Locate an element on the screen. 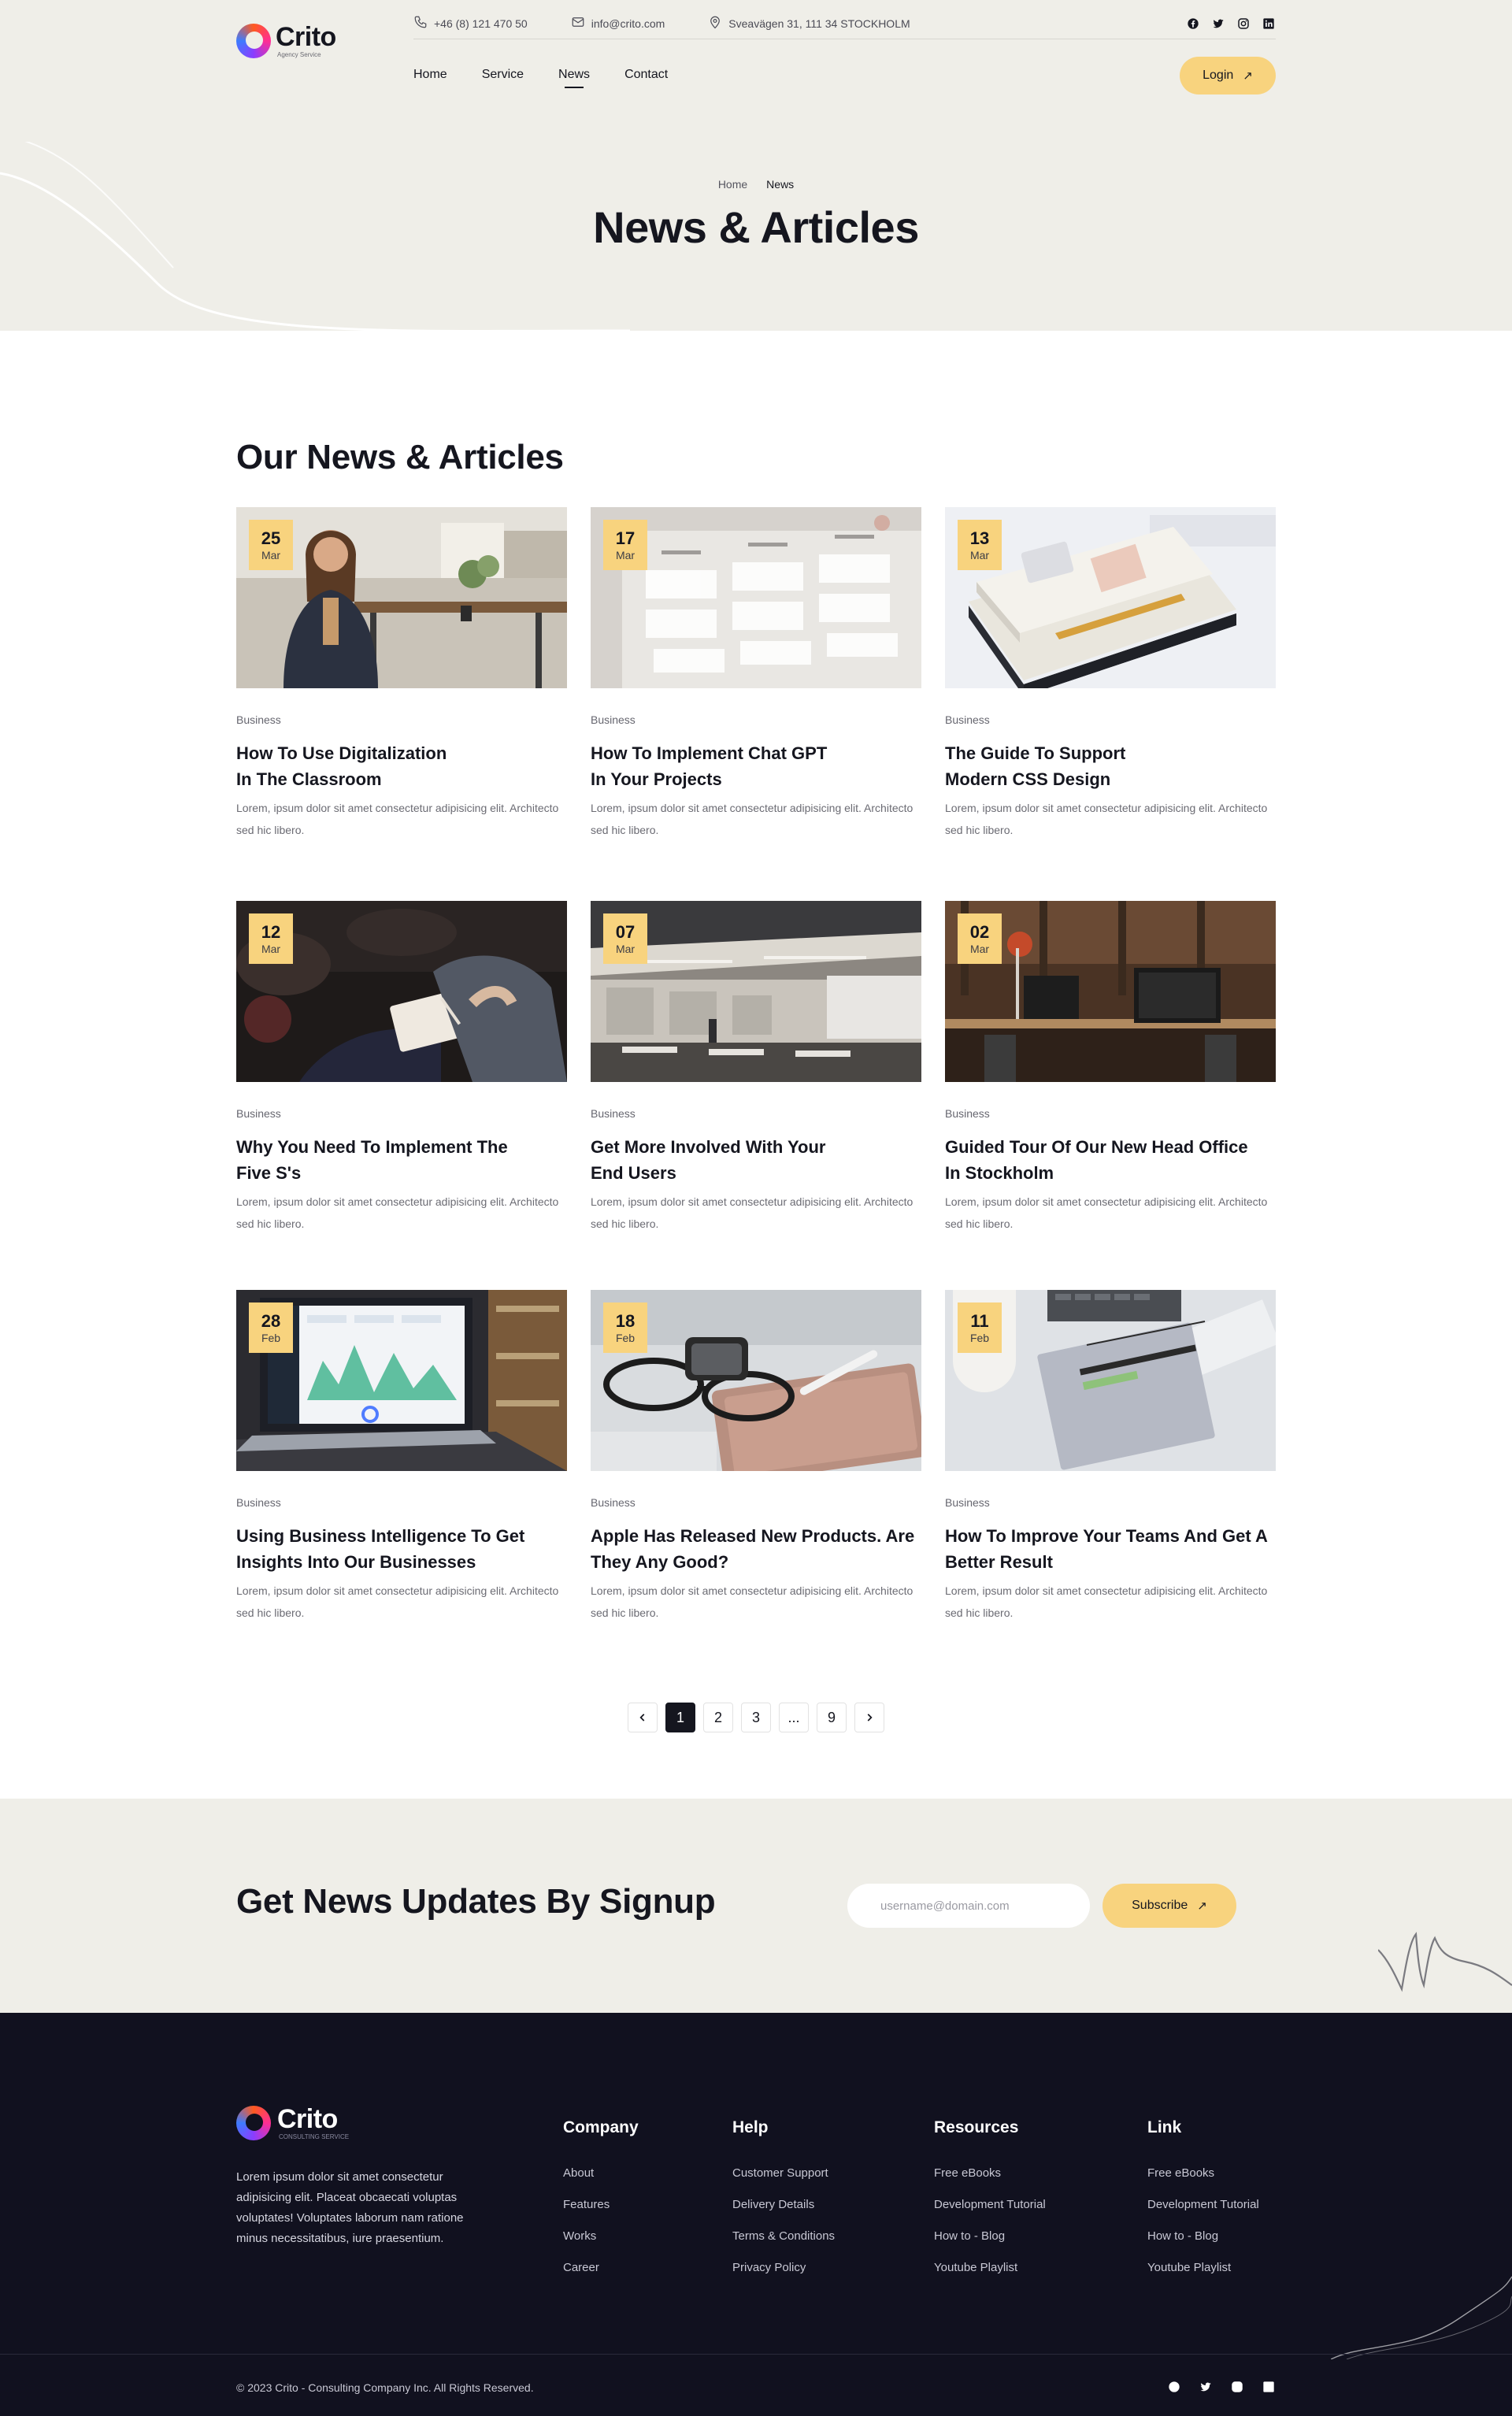 The width and height of the screenshot is (1512, 2416). date-day: 25 is located at coordinates (271, 538).